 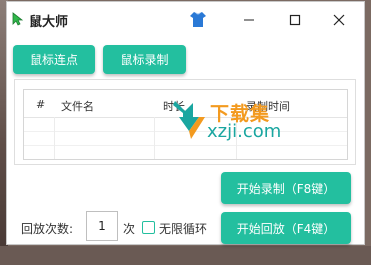 I want to click on column-index: #, so click(x=40, y=104).